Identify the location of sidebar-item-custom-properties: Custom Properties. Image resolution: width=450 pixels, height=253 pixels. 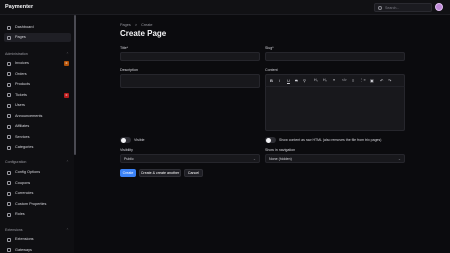
(37, 204).